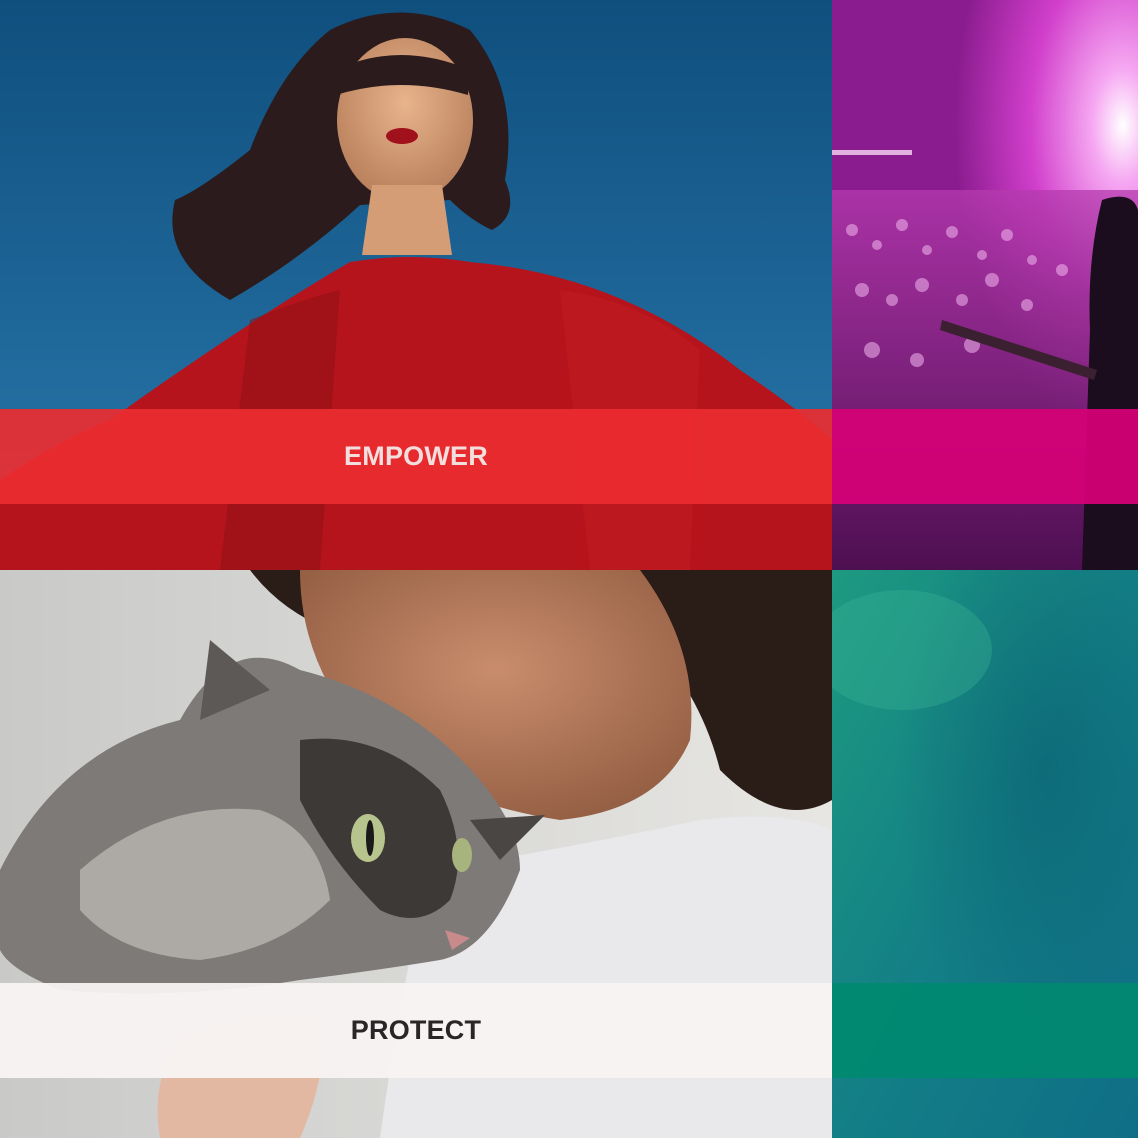 The image size is (1138, 1138). I want to click on empower-band: EMPOWER, so click(416, 456).